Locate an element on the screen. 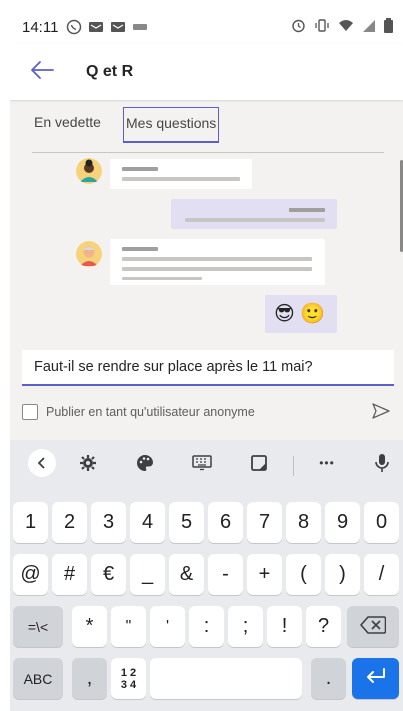  num-pad-top: 1 2 is located at coordinates (128, 672).